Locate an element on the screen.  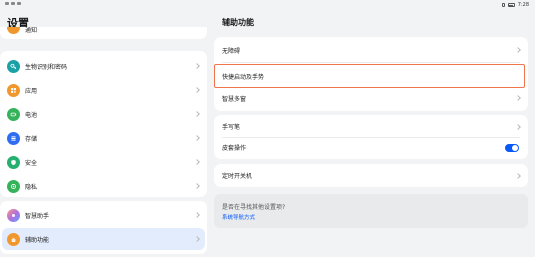
sidebar-item-apps: 应用 is located at coordinates (103, 90).